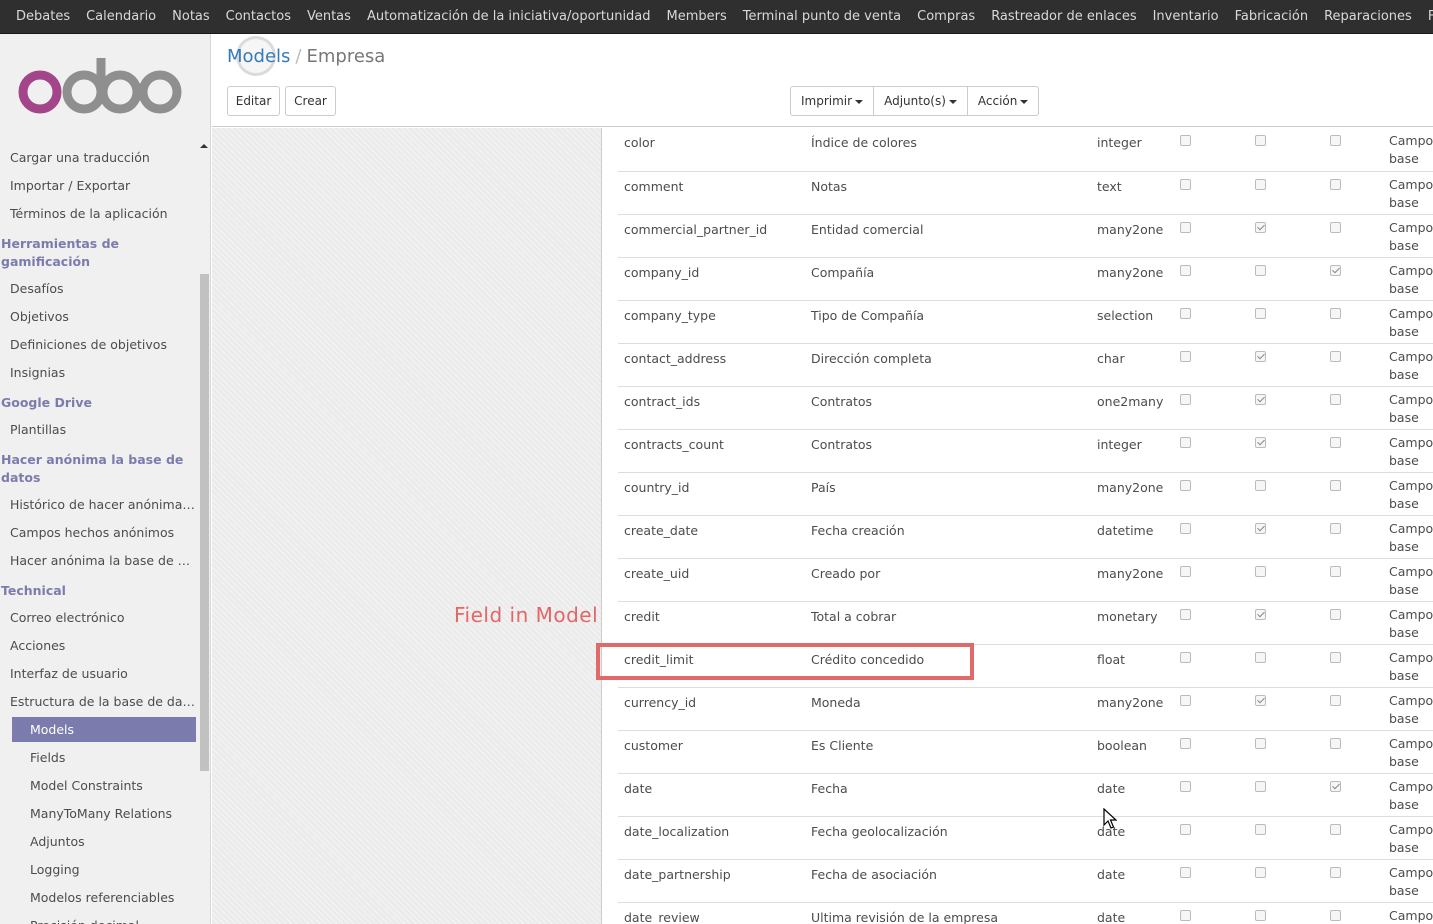 Image resolution: width=1433 pixels, height=924 pixels. What do you see at coordinates (98, 533) in the screenshot?
I see `sidebar-item-campos-hechos-anonimos: Campos hechos anónimos` at bounding box center [98, 533].